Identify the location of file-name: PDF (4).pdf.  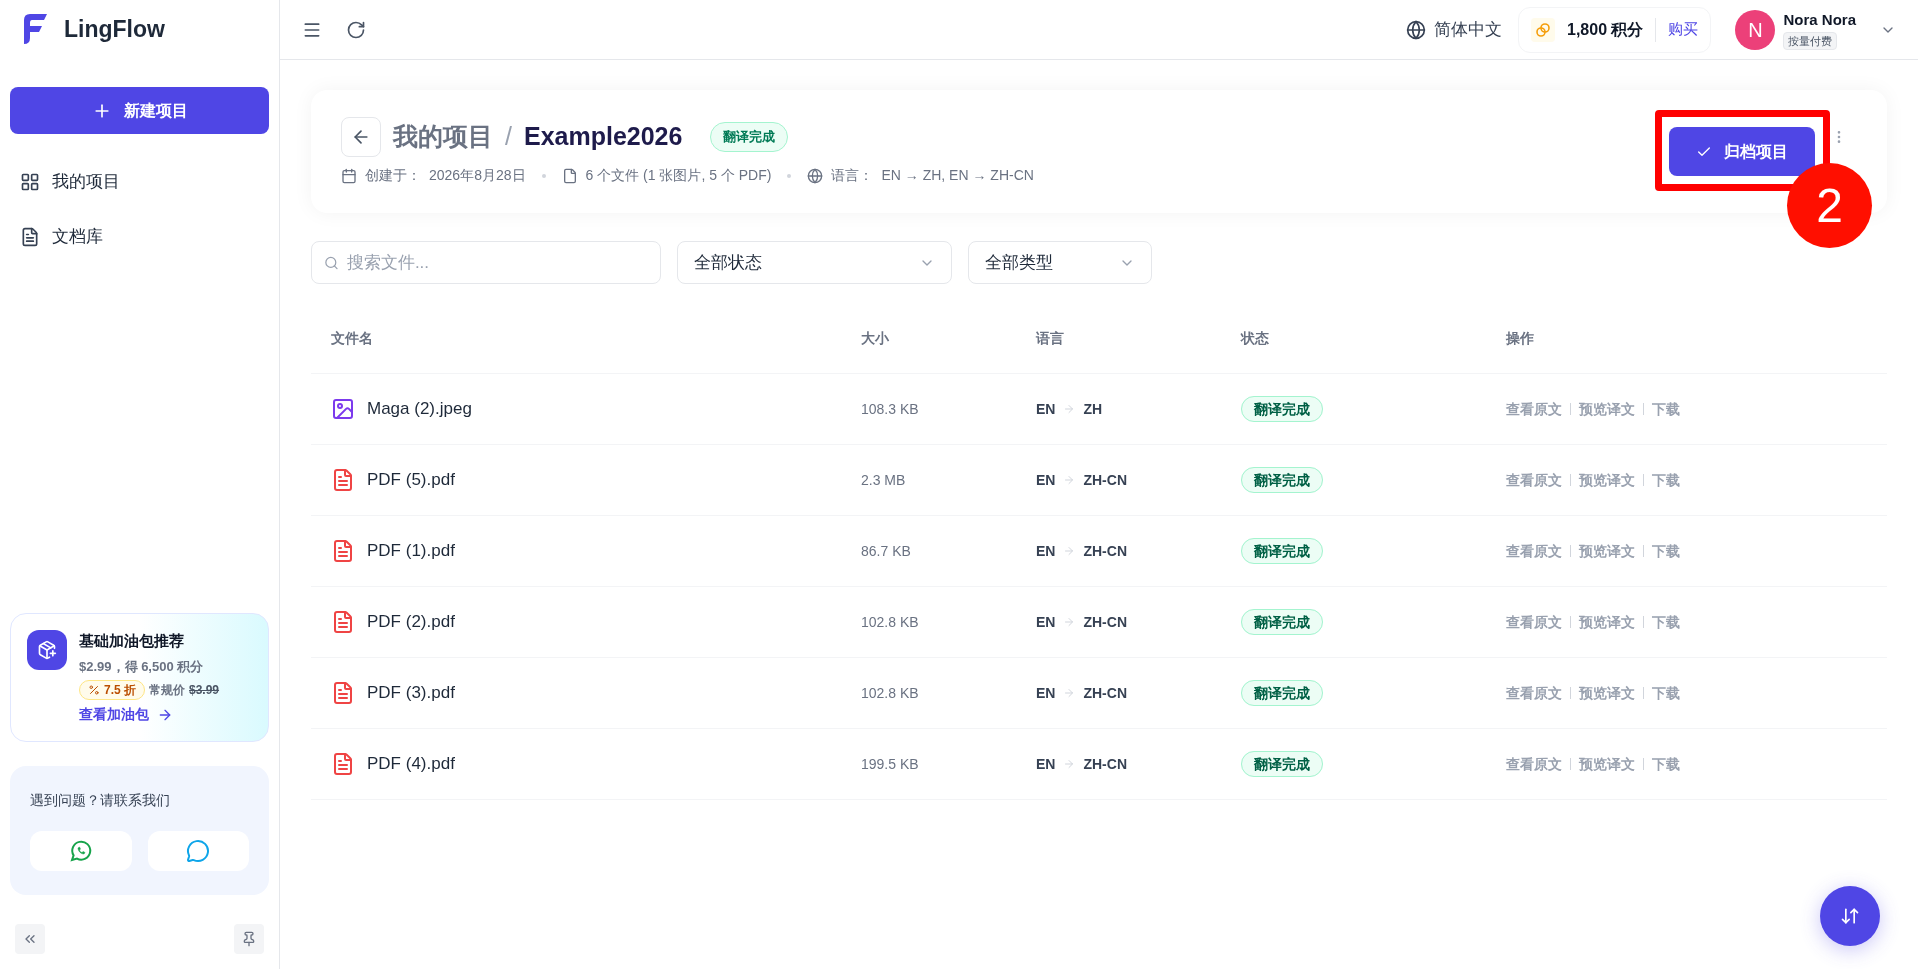
(411, 764).